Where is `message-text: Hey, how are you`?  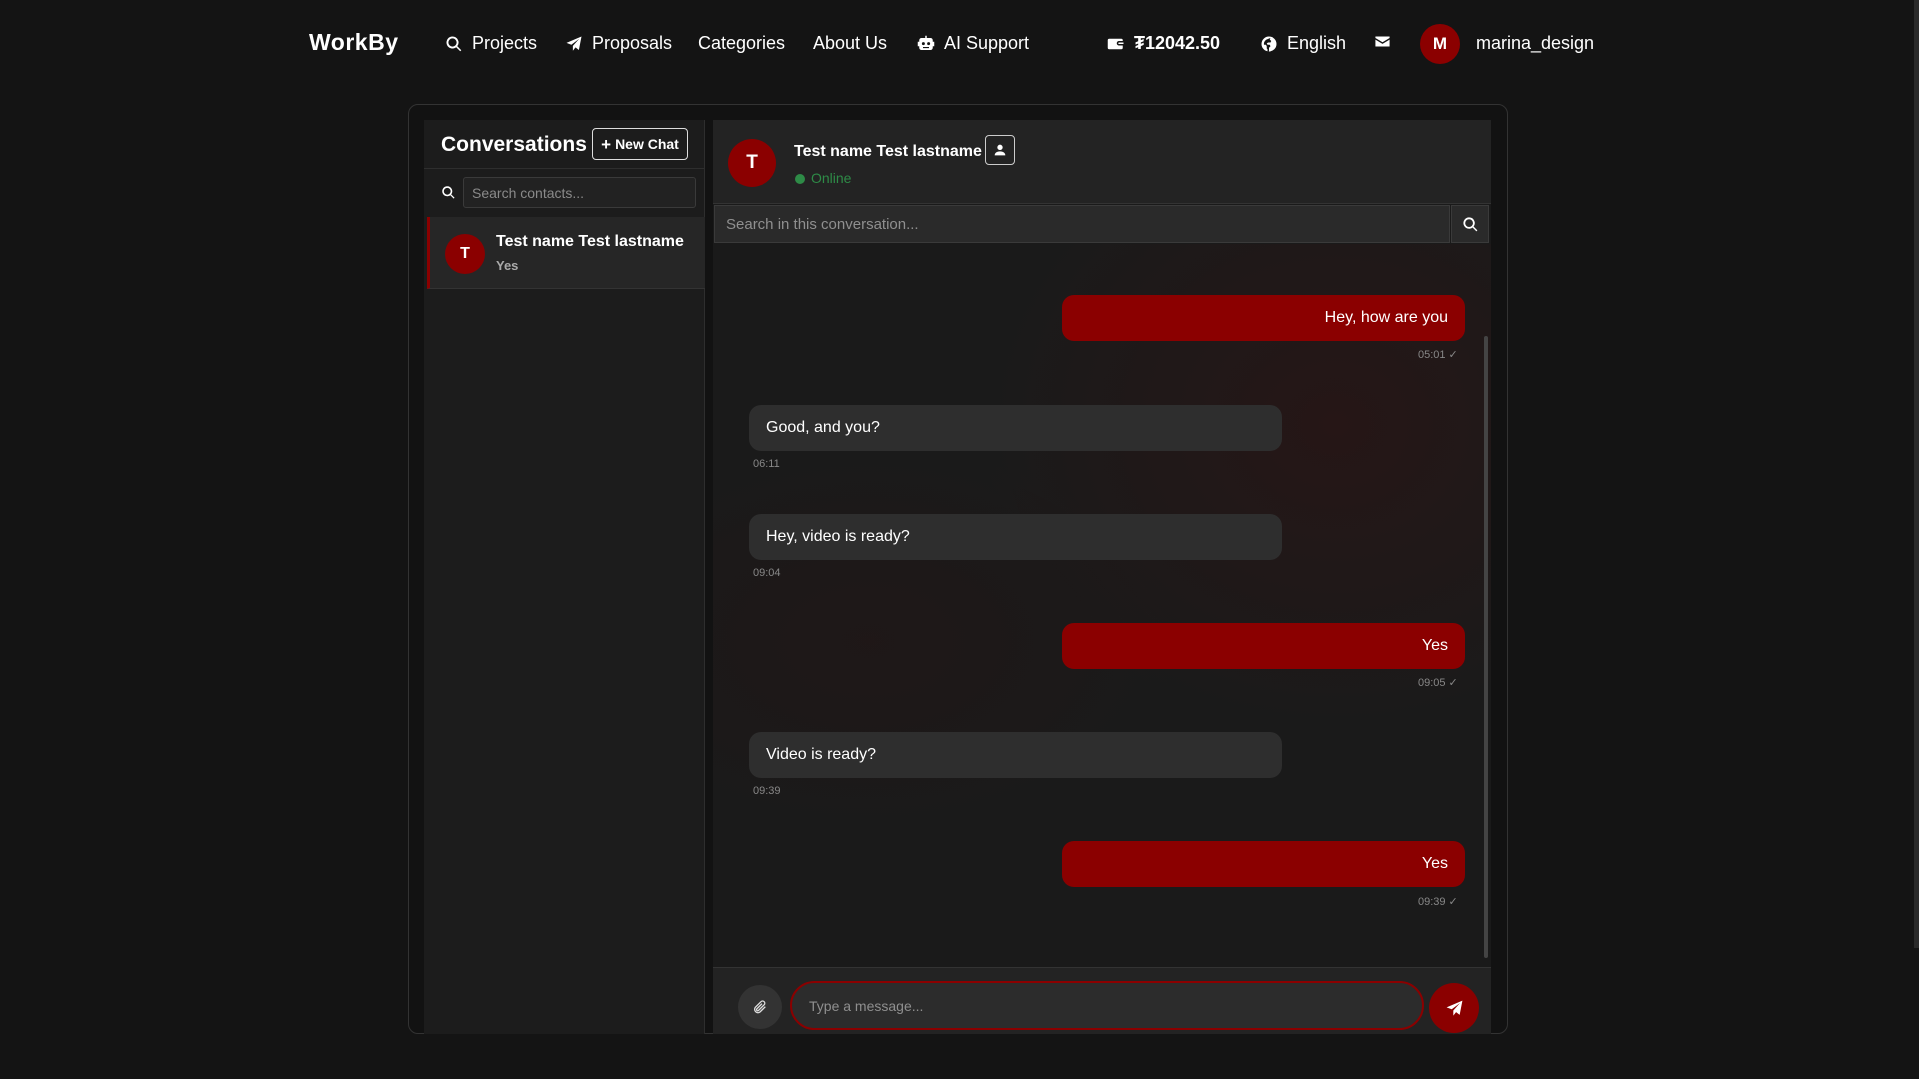 message-text: Hey, how are you is located at coordinates (1386, 317).